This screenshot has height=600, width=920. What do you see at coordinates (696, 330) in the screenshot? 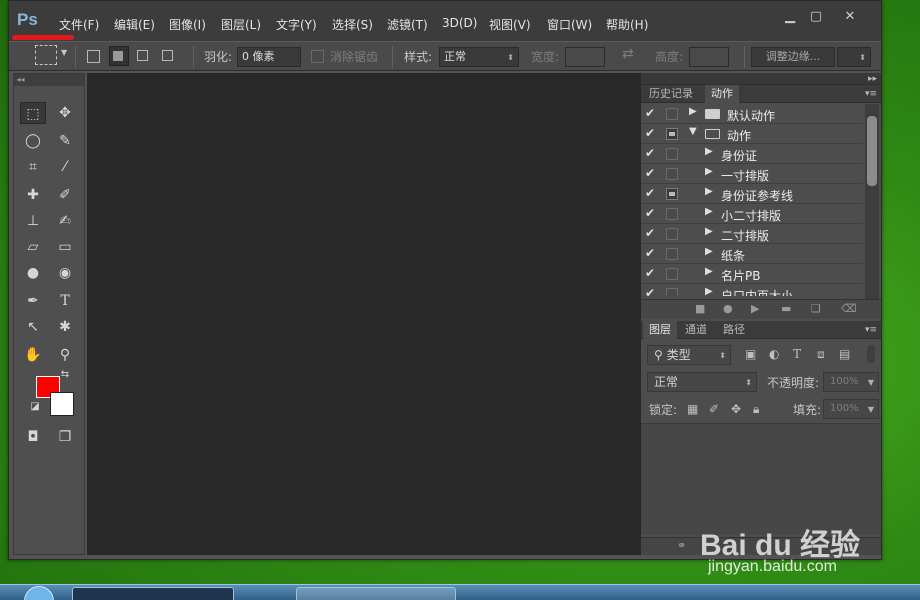
I see `tab-channels: 通道` at bounding box center [696, 330].